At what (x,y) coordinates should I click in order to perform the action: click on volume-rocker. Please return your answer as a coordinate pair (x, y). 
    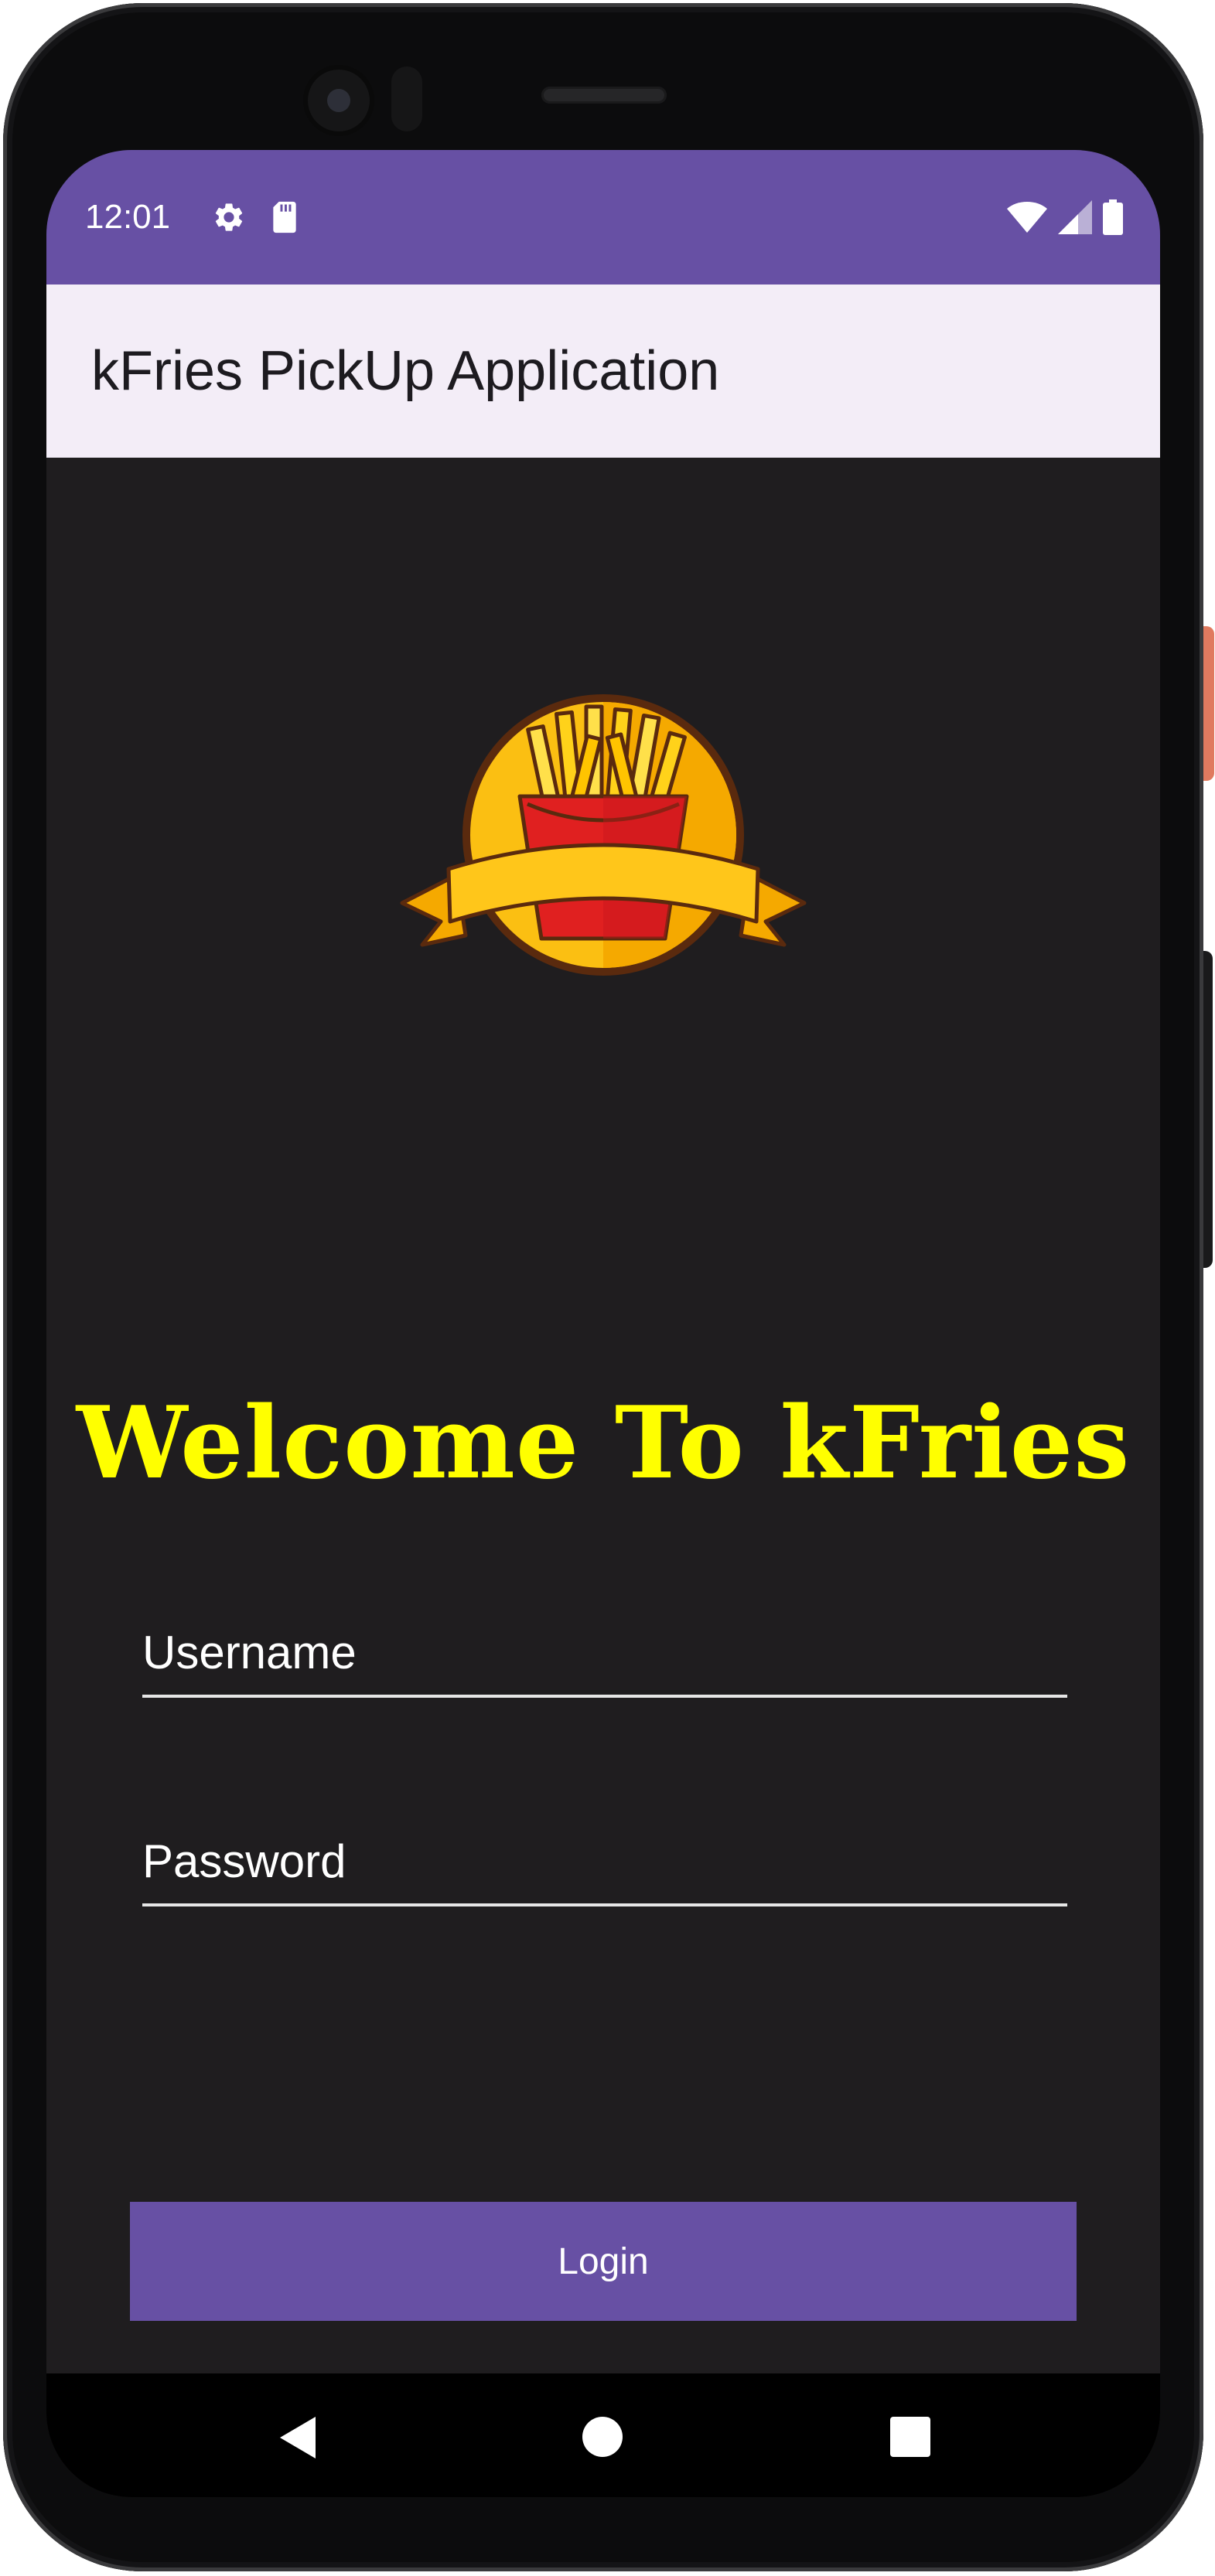
    Looking at the image, I should click on (1208, 1109).